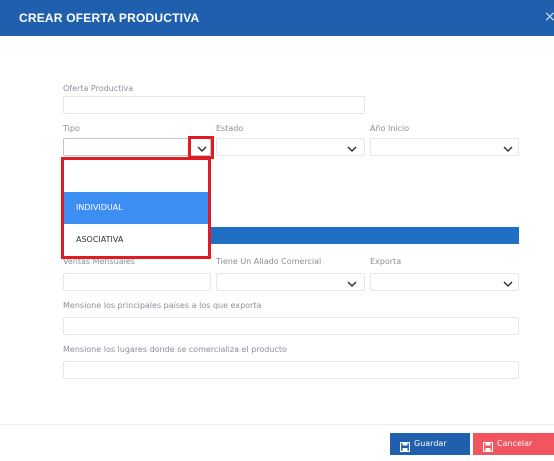 This screenshot has height=461, width=554. Describe the element at coordinates (98, 88) in the screenshot. I see `oferta-productiva-label: Oferta Productiva` at that location.